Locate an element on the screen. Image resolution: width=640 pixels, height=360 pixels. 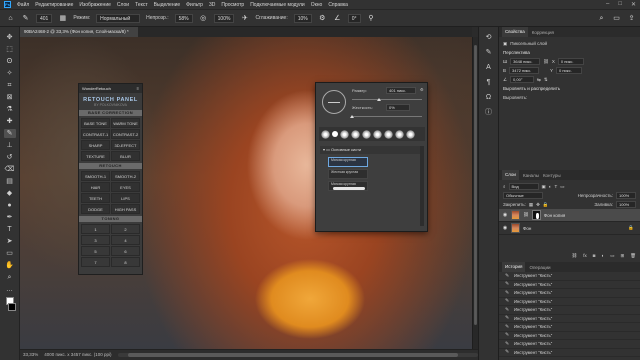
align-section-title: Выровнять и распределить is located at coordinates (569, 88).